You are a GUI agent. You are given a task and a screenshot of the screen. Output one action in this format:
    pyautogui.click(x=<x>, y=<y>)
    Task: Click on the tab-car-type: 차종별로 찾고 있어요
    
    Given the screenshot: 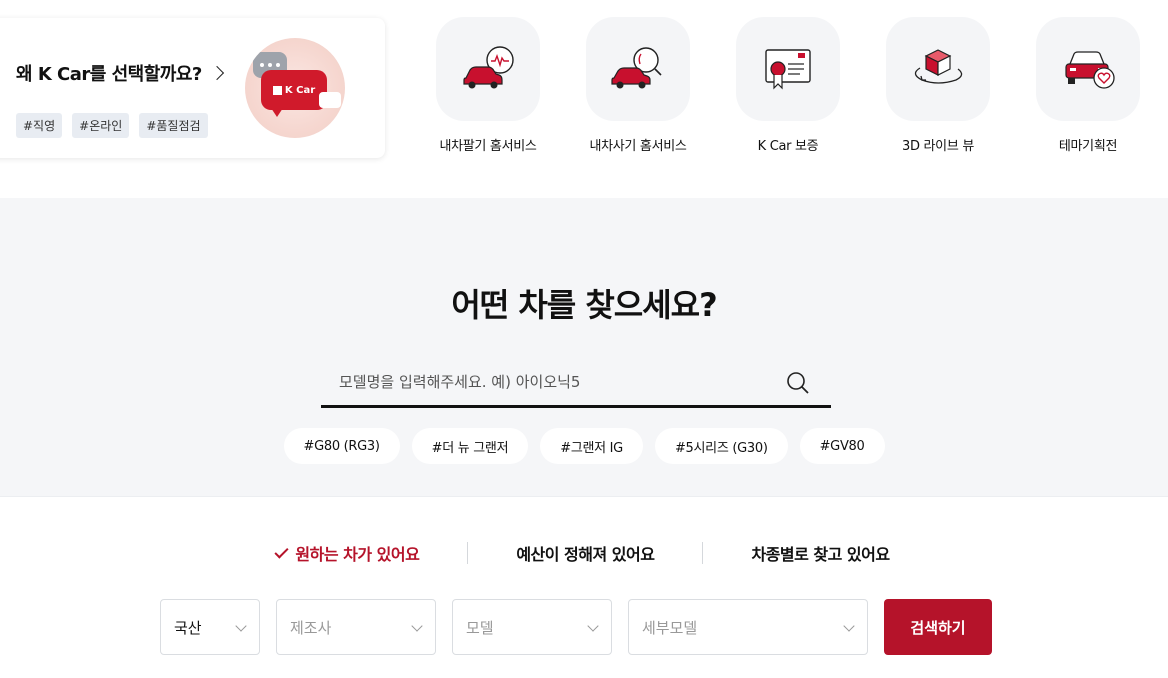 What is the action you would take?
    pyautogui.click(x=820, y=553)
    